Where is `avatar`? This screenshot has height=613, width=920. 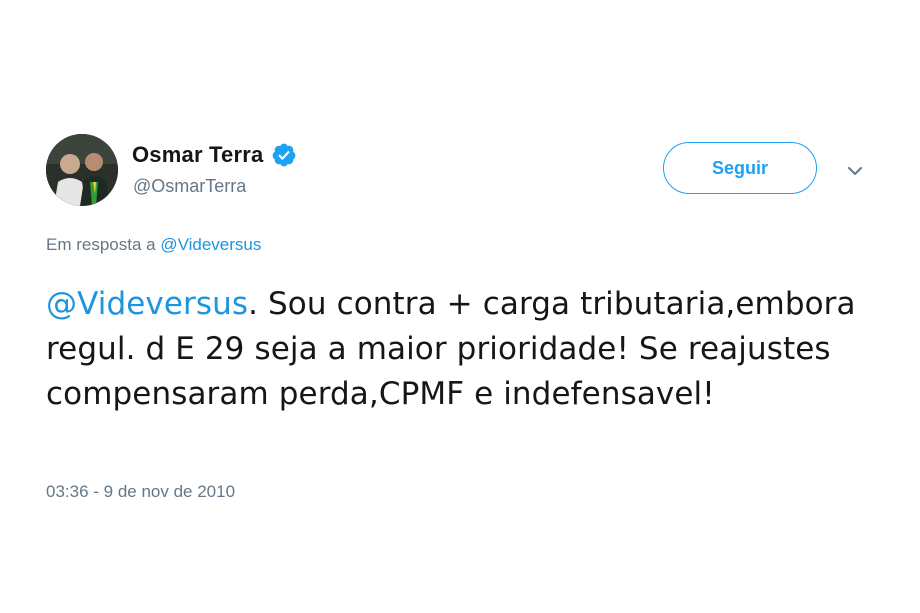 avatar is located at coordinates (82, 170).